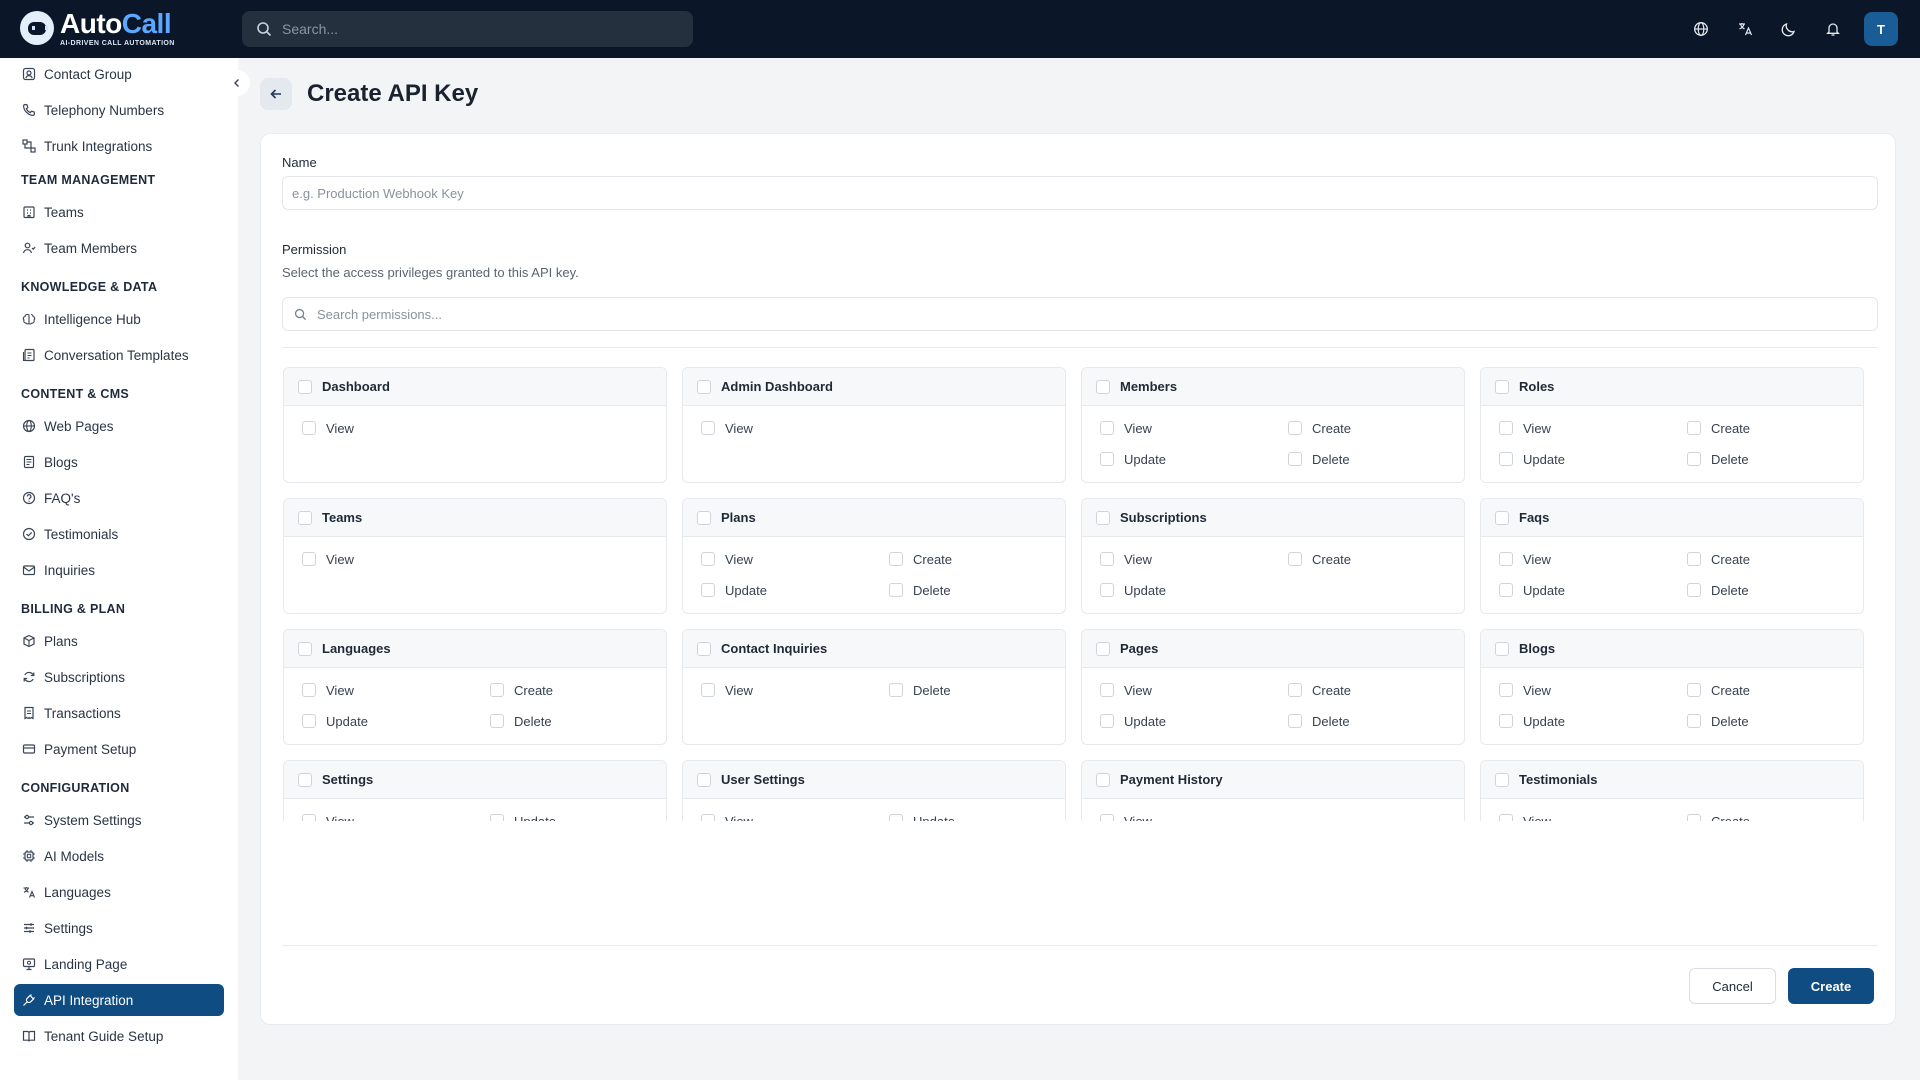 The image size is (1920, 1080). What do you see at coordinates (1273, 649) in the screenshot?
I see `permission-group-header: Pages` at bounding box center [1273, 649].